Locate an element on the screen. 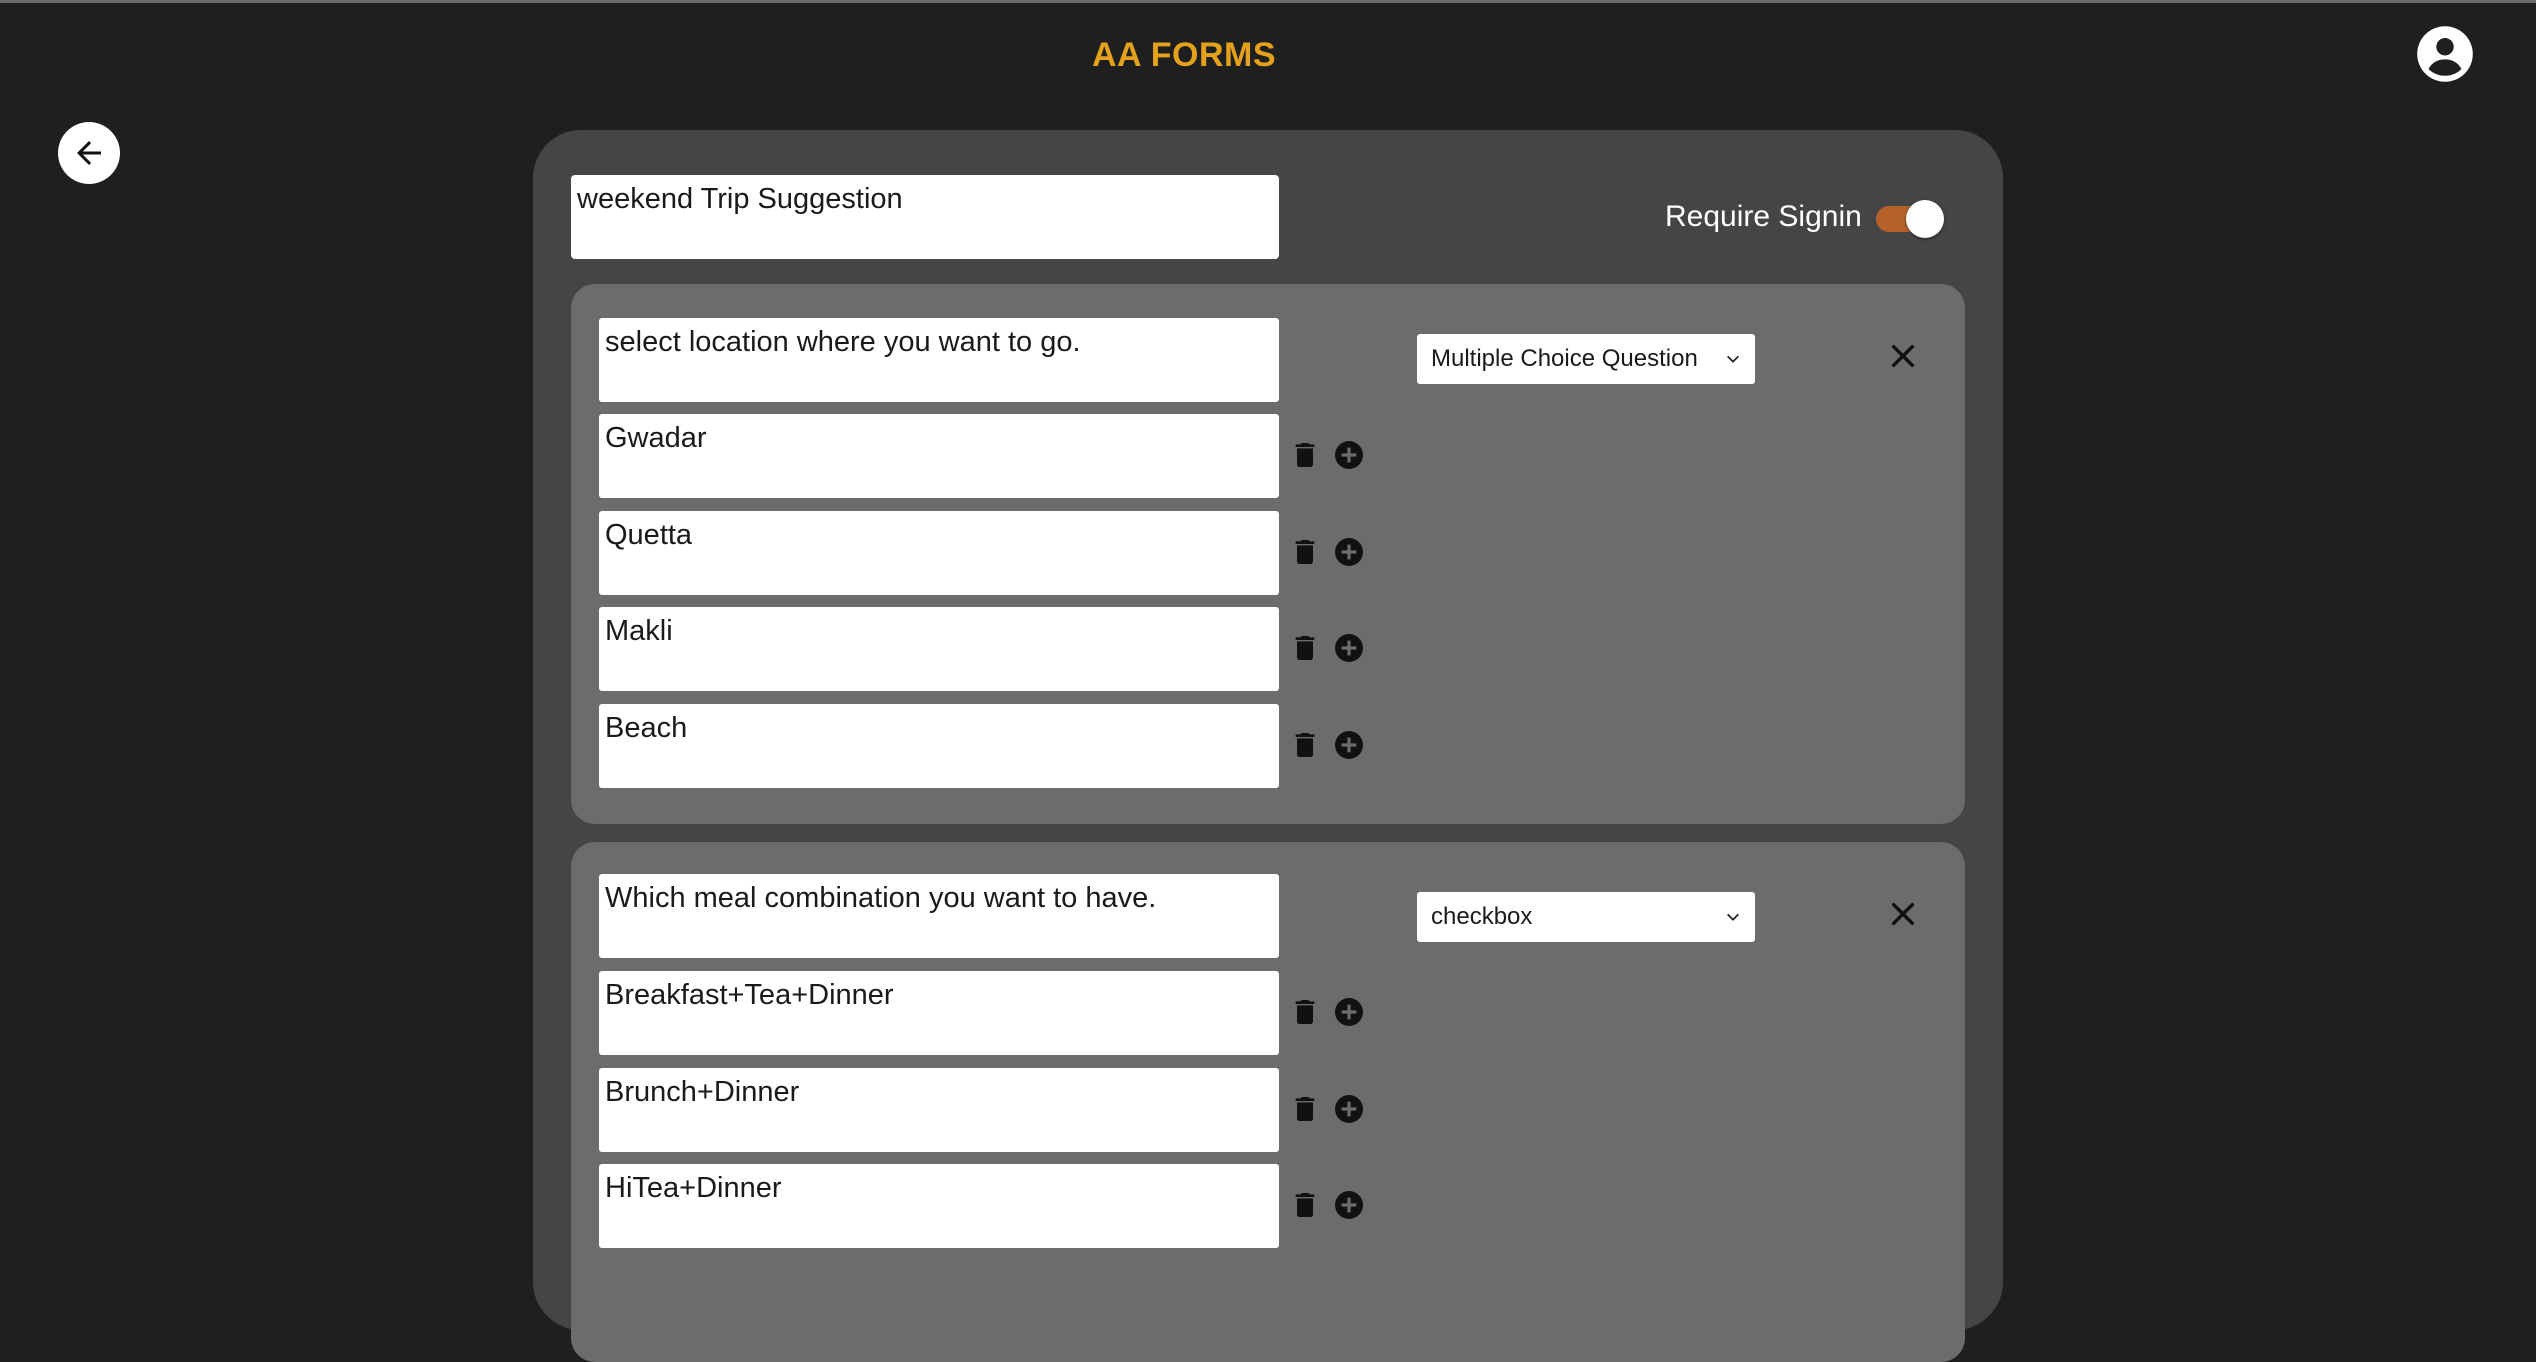 The image size is (2536, 1362). back-button is located at coordinates (89, 153).